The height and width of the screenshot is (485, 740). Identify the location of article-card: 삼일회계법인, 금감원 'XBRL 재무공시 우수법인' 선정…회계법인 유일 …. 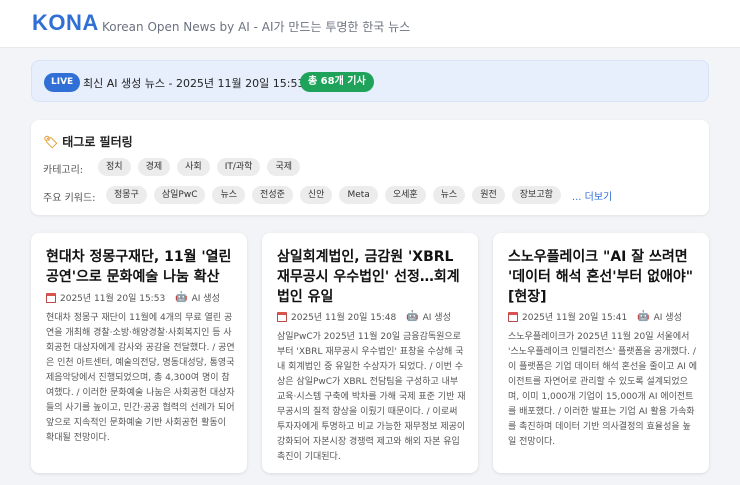
(370, 353).